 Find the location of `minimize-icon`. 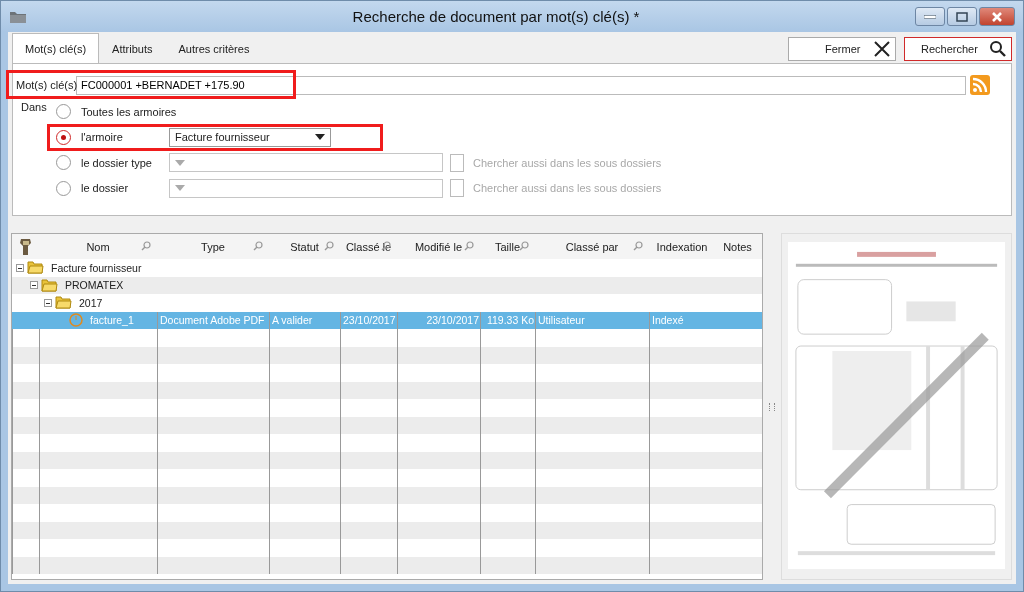

minimize-icon is located at coordinates (930, 16).